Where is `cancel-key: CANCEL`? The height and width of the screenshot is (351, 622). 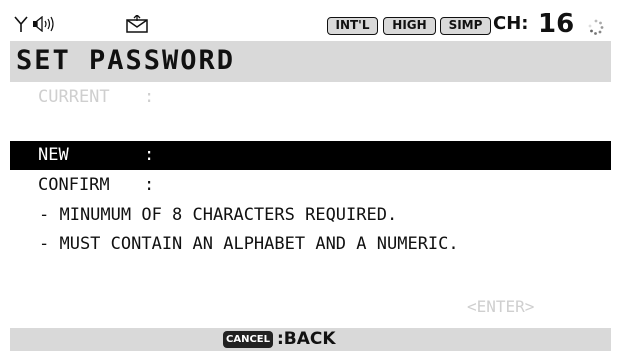 cancel-key: CANCEL is located at coordinates (248, 339).